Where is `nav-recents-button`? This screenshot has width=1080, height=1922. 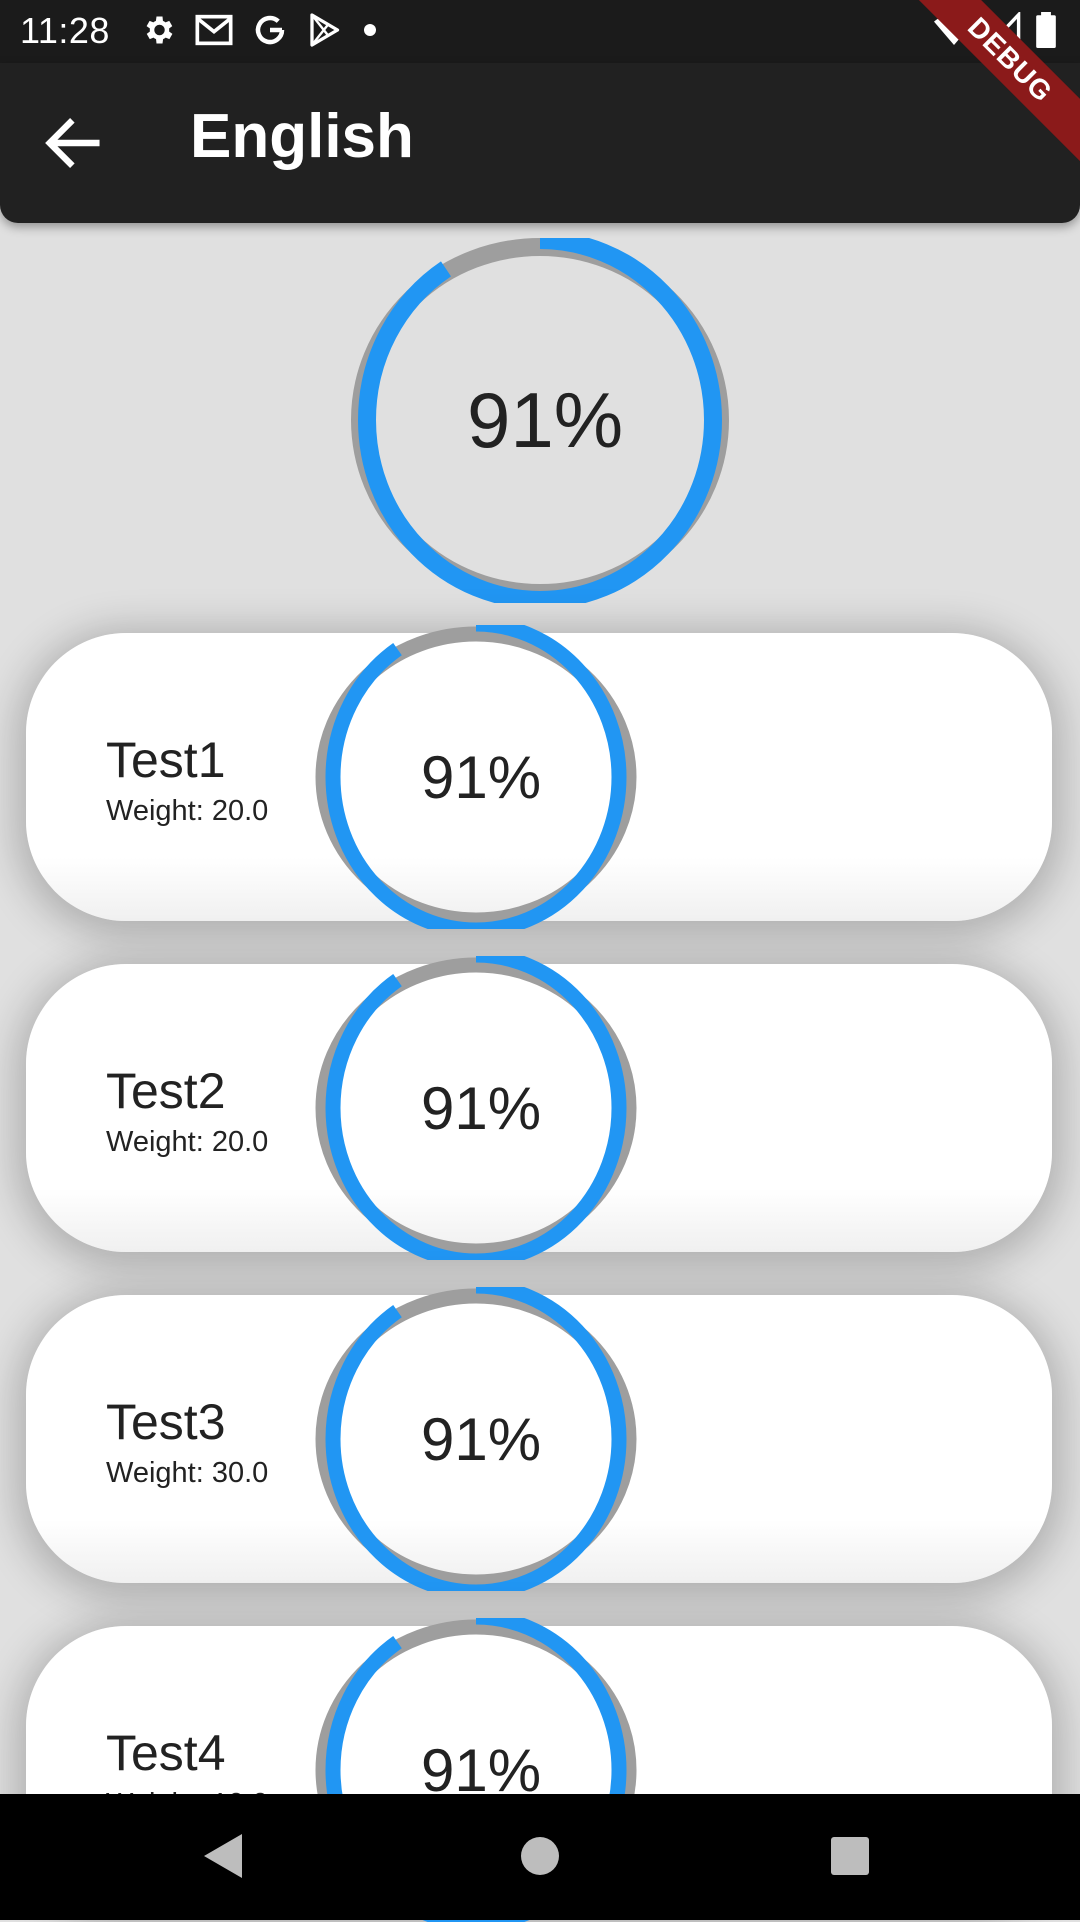 nav-recents-button is located at coordinates (850, 1856).